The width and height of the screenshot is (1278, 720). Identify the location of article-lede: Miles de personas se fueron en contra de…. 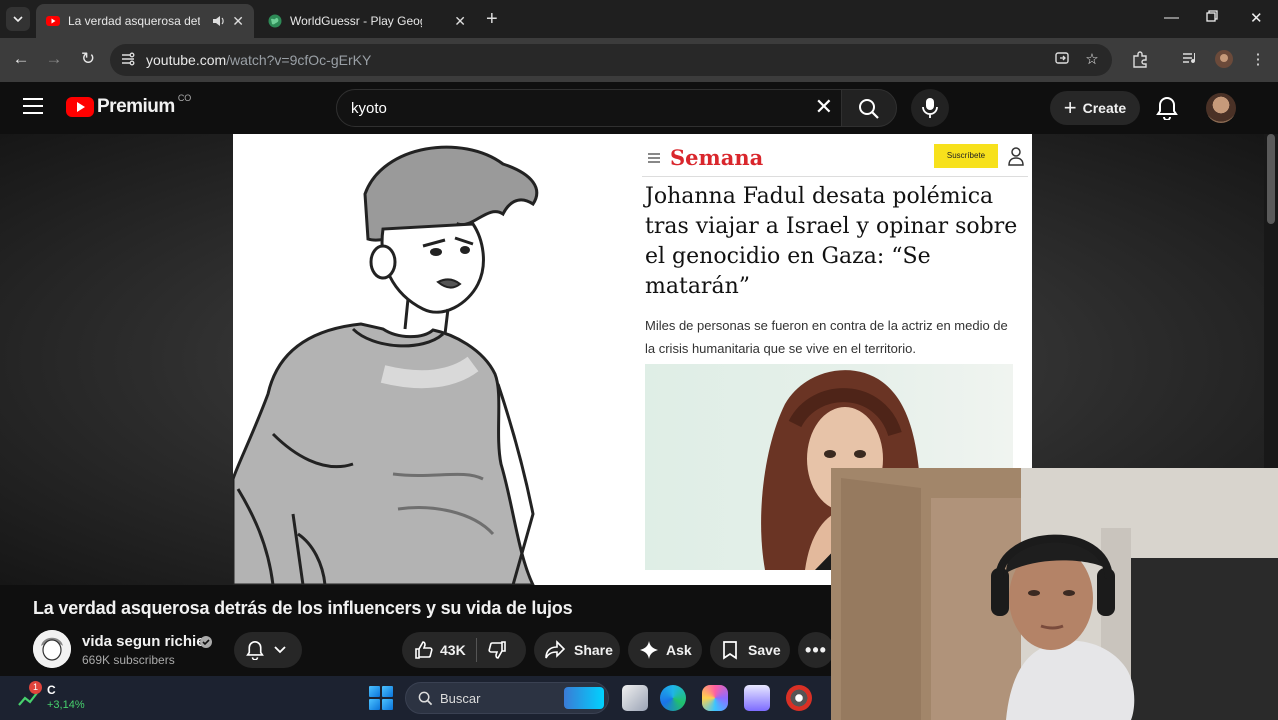
(826, 337).